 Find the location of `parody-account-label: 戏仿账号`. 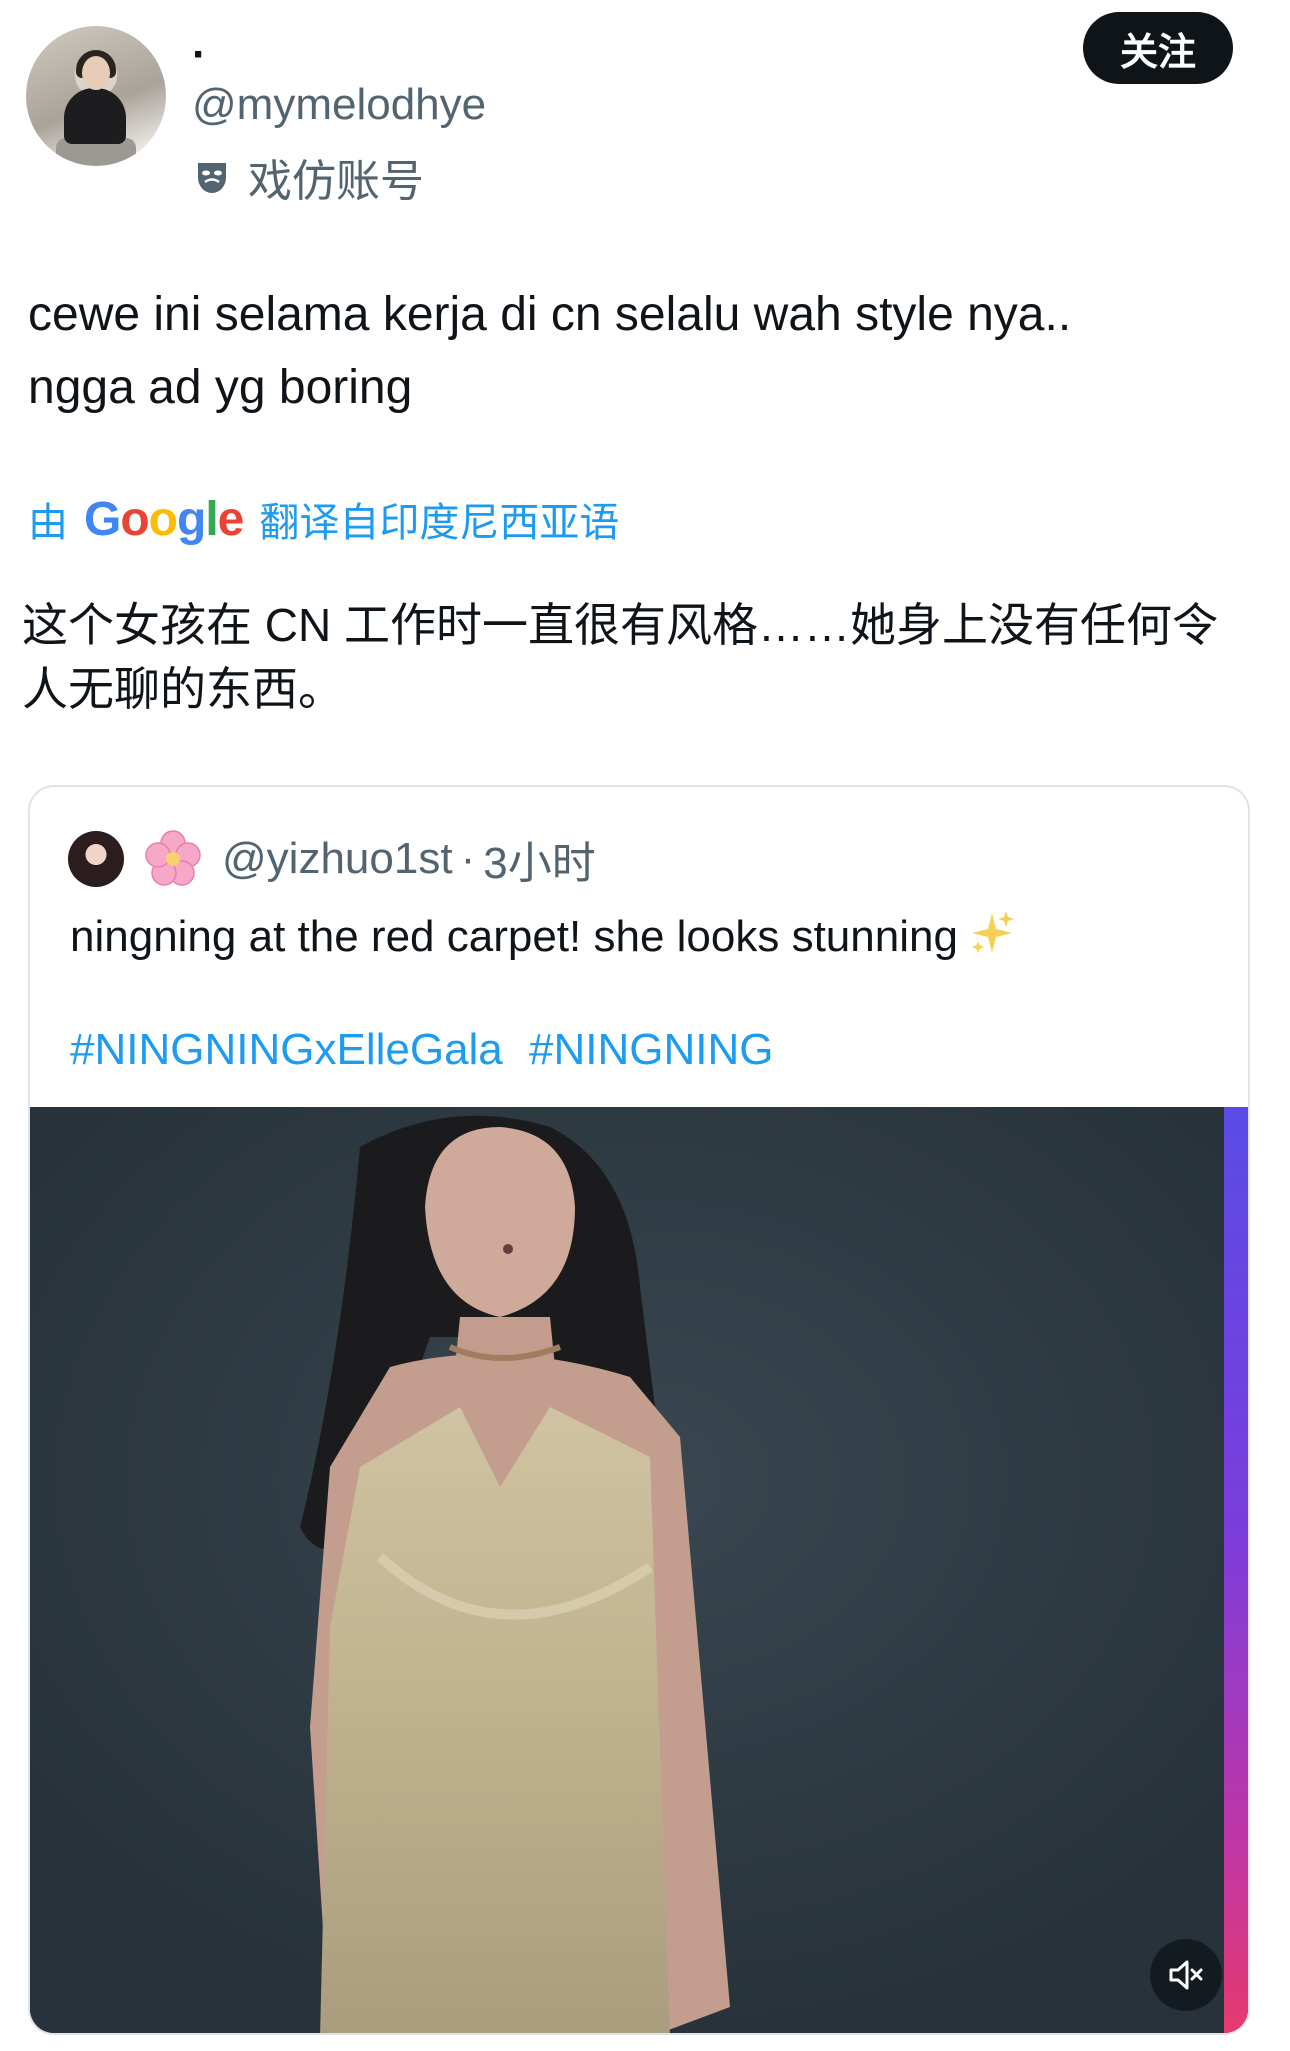

parody-account-label: 戏仿账号 is located at coordinates (308, 177).